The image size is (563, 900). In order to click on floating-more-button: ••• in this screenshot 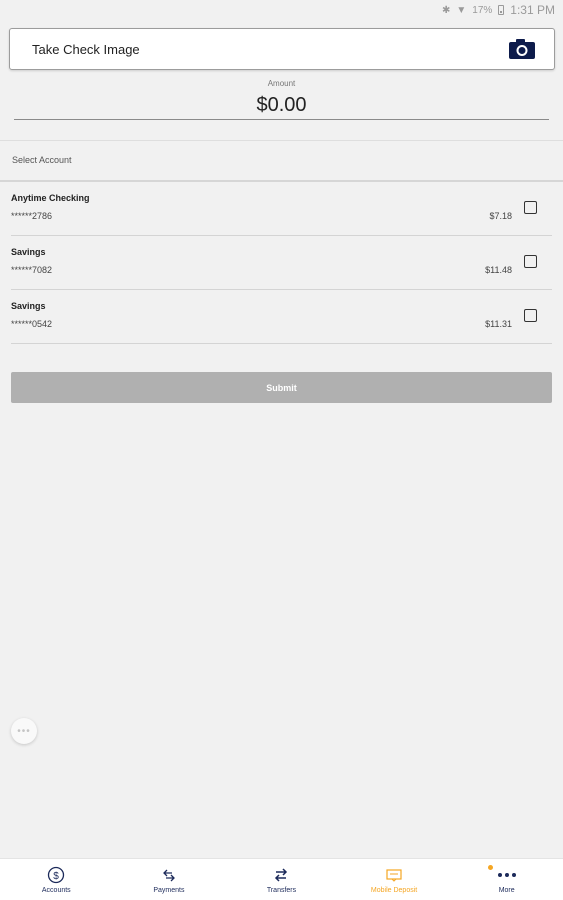, I will do `click(24, 731)`.